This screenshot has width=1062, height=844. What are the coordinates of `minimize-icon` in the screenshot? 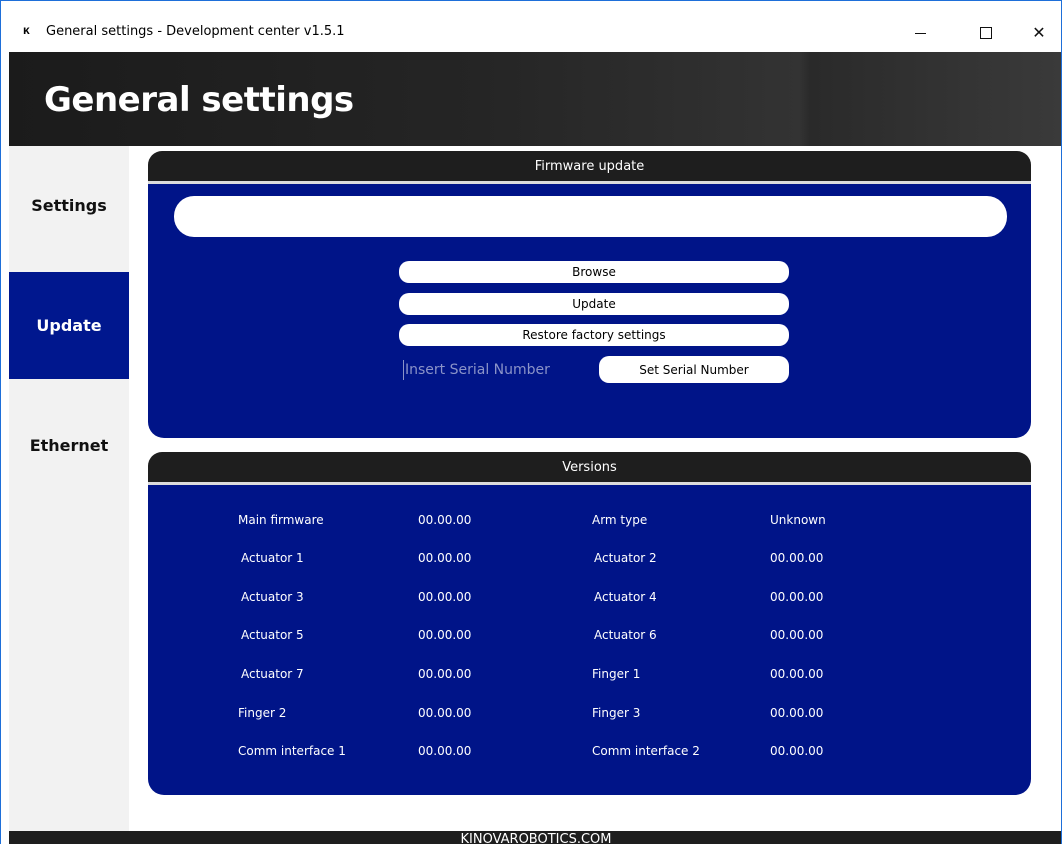 It's located at (920, 33).